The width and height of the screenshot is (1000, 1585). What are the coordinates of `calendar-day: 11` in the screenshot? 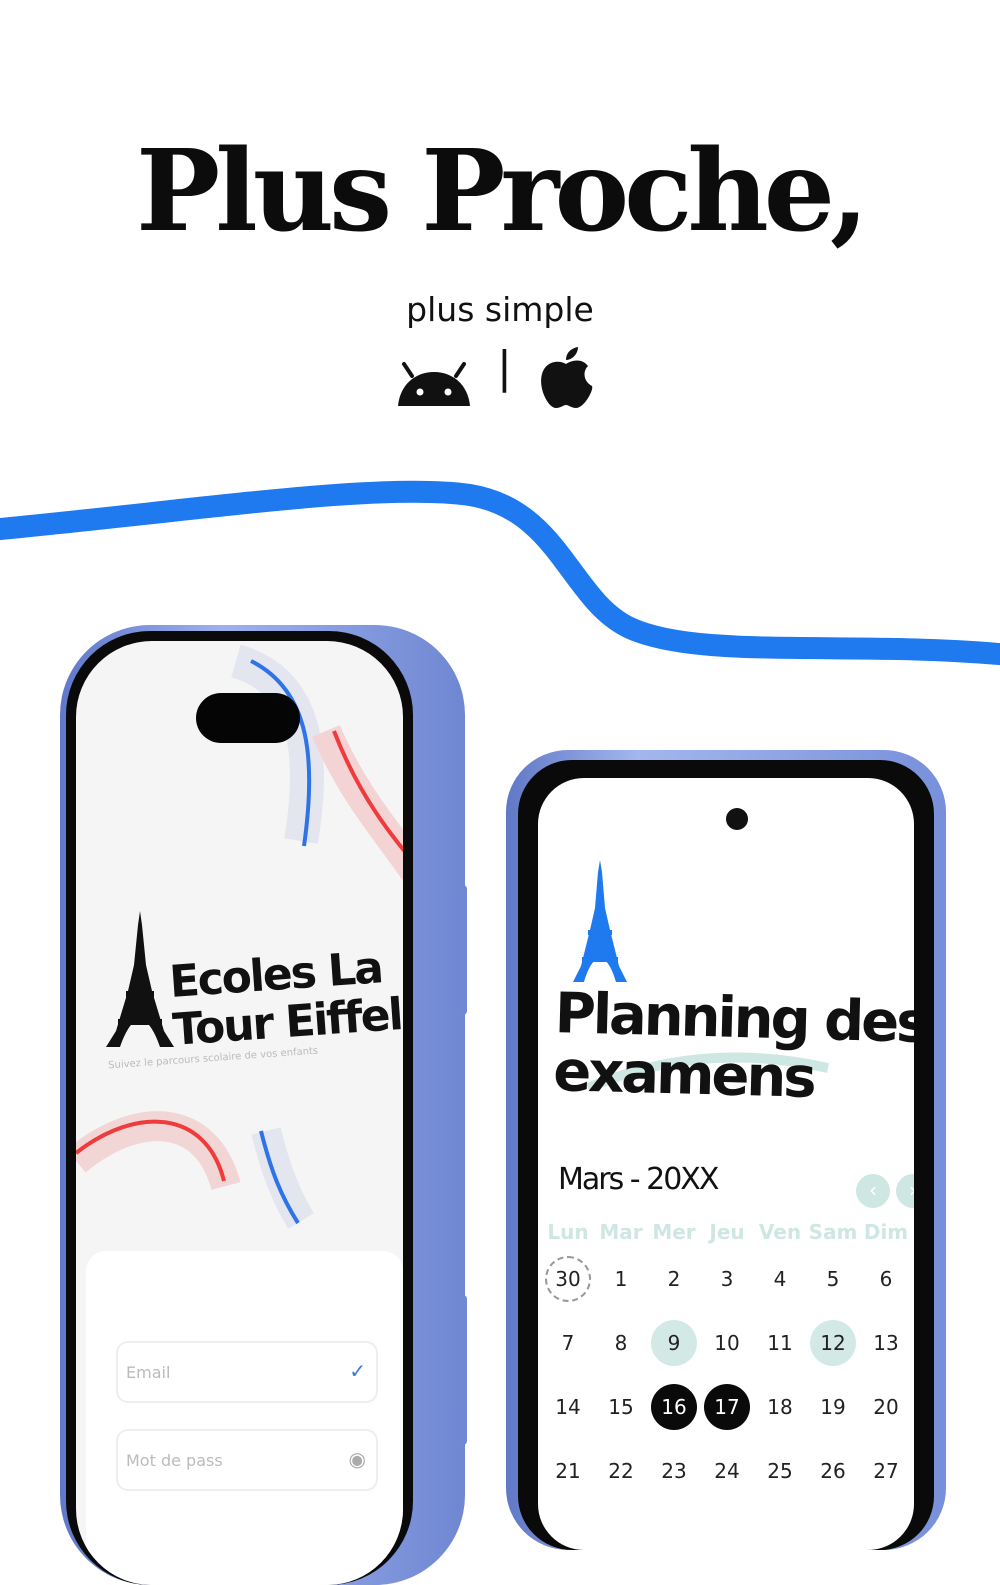 It's located at (780, 1343).